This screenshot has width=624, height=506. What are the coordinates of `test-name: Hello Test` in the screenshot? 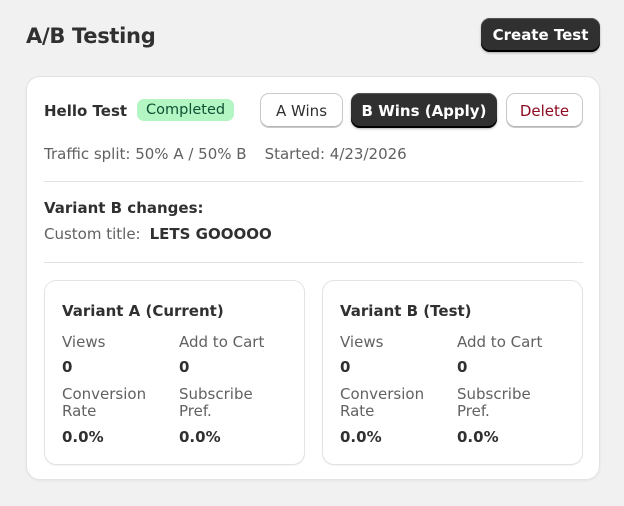 It's located at (86, 111).